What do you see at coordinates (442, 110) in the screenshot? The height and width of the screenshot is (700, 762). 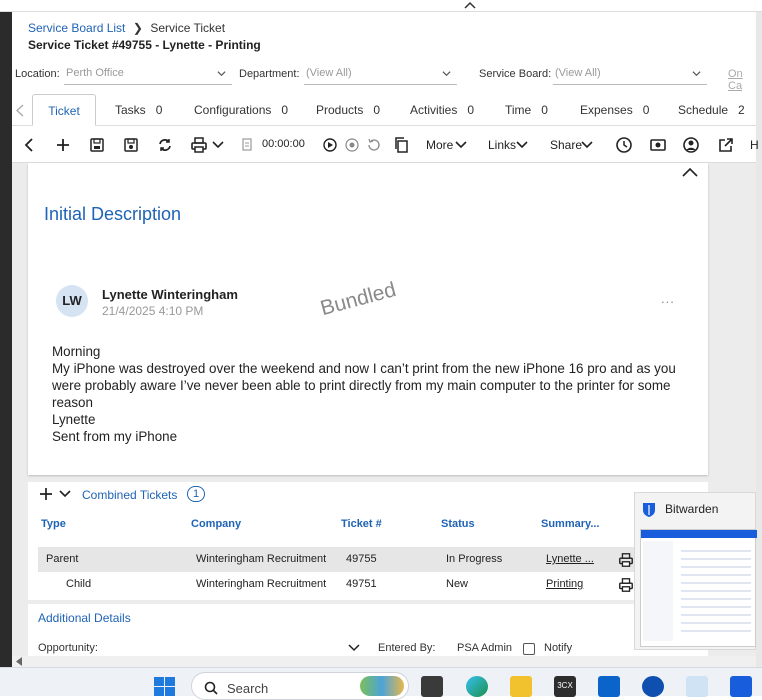 I see `tab-activities: Activities 0` at bounding box center [442, 110].